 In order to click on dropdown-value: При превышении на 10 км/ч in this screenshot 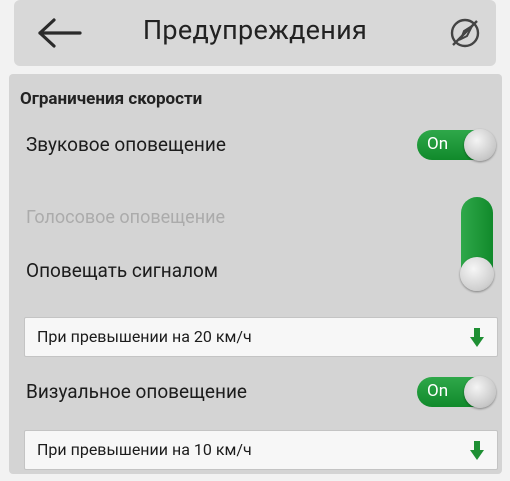, I will do `click(144, 449)`.